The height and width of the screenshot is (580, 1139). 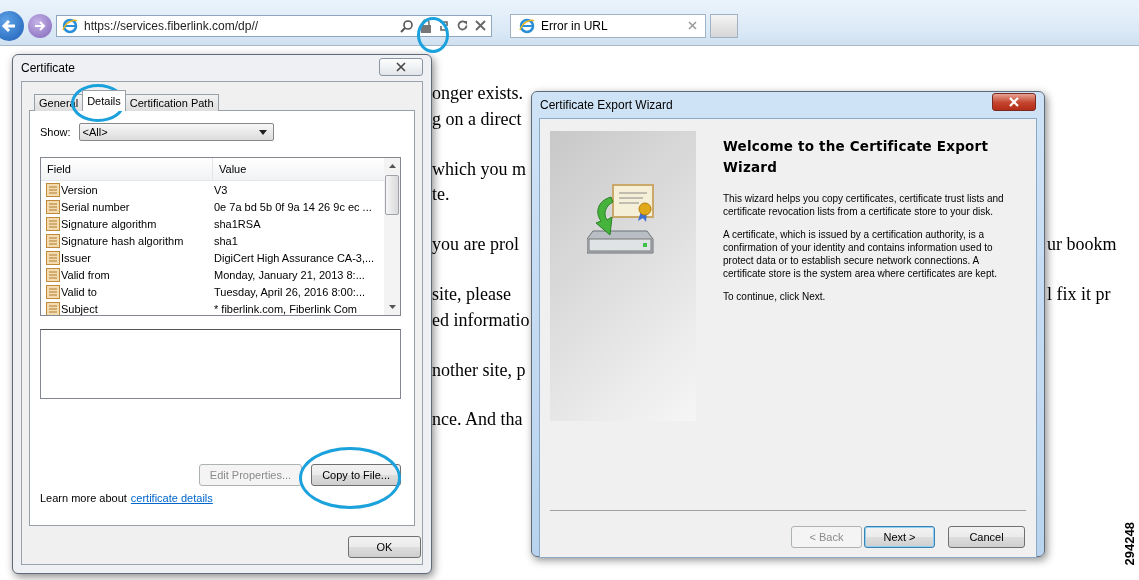 I want to click on list-row: Version V3, so click(x=212, y=189).